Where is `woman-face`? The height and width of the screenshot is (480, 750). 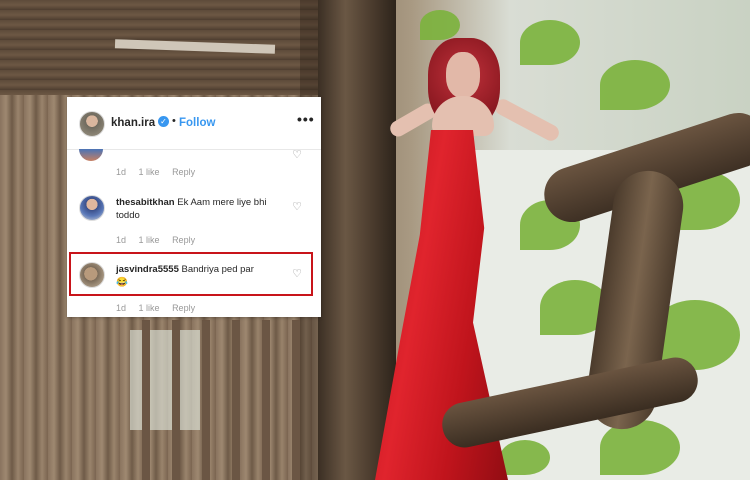
woman-face is located at coordinates (463, 75).